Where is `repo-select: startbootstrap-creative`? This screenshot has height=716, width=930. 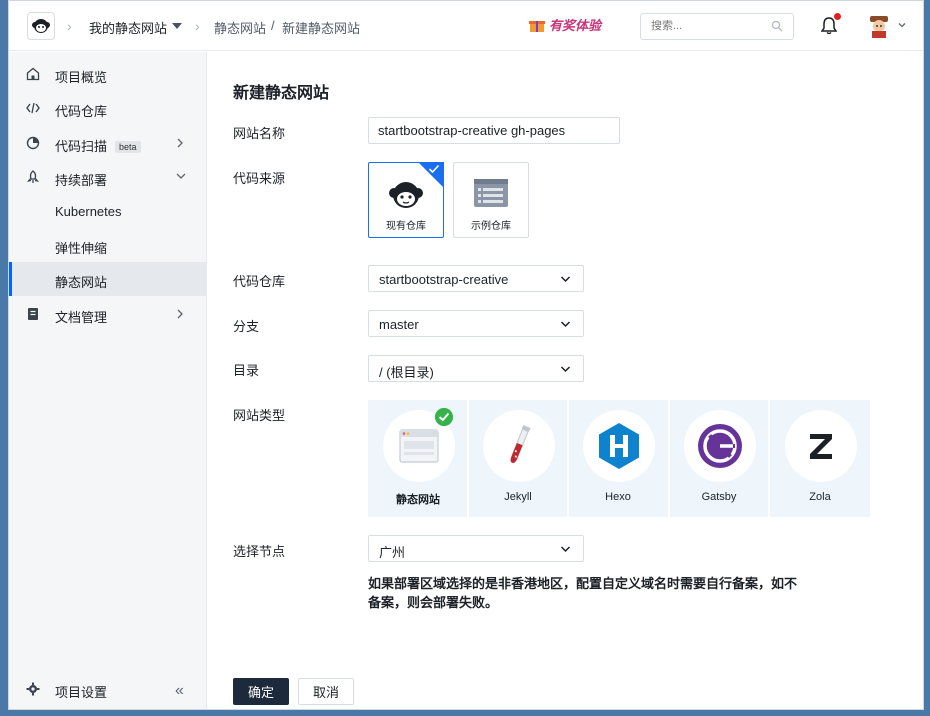 repo-select: startbootstrap-creative is located at coordinates (476, 278).